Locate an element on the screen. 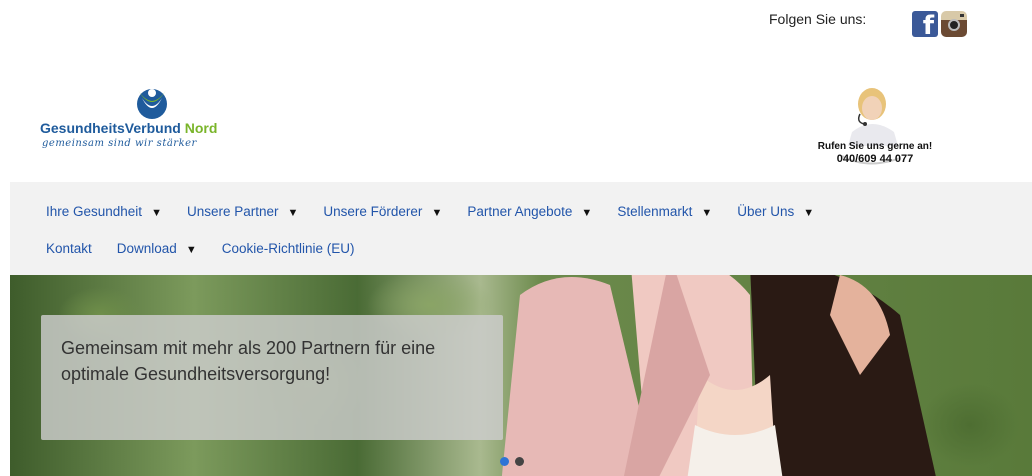  nav-label: Kontakt is located at coordinates (69, 248).